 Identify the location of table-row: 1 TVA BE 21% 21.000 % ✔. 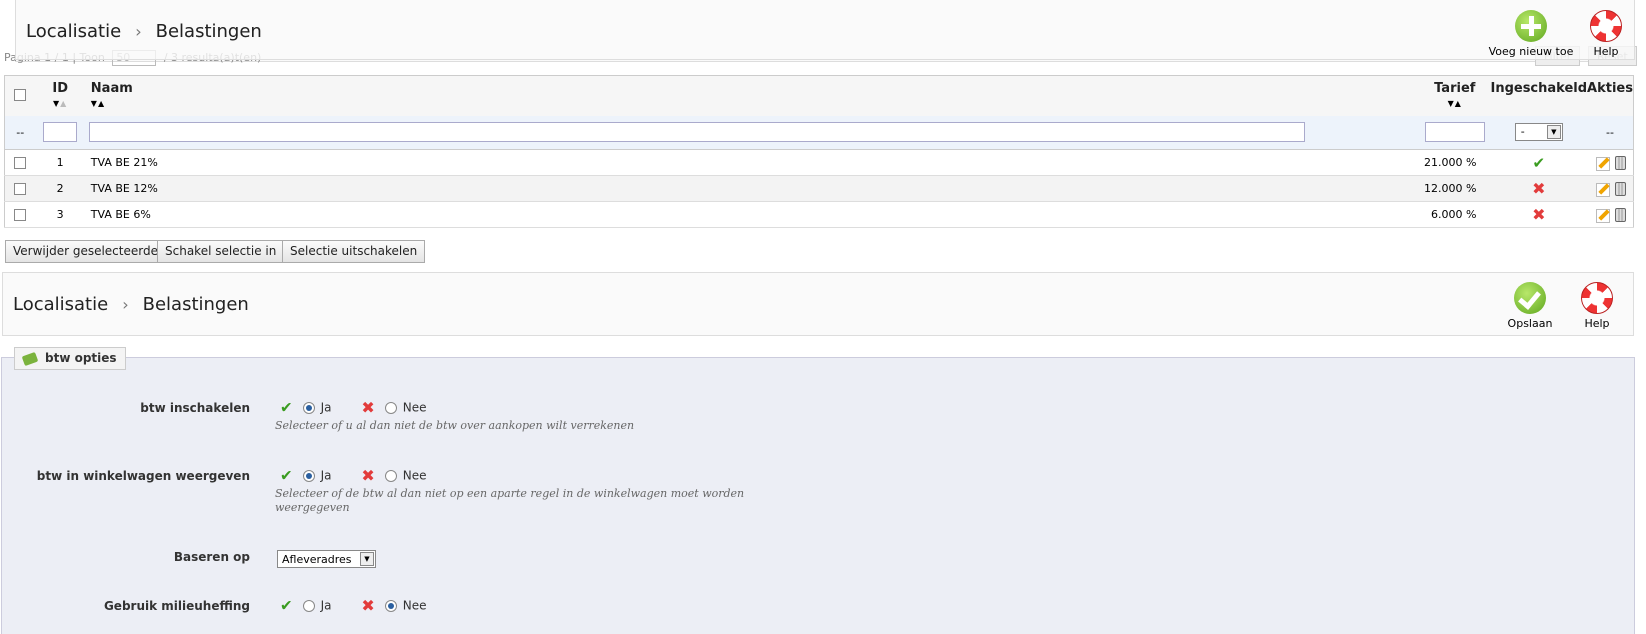
(819, 162).